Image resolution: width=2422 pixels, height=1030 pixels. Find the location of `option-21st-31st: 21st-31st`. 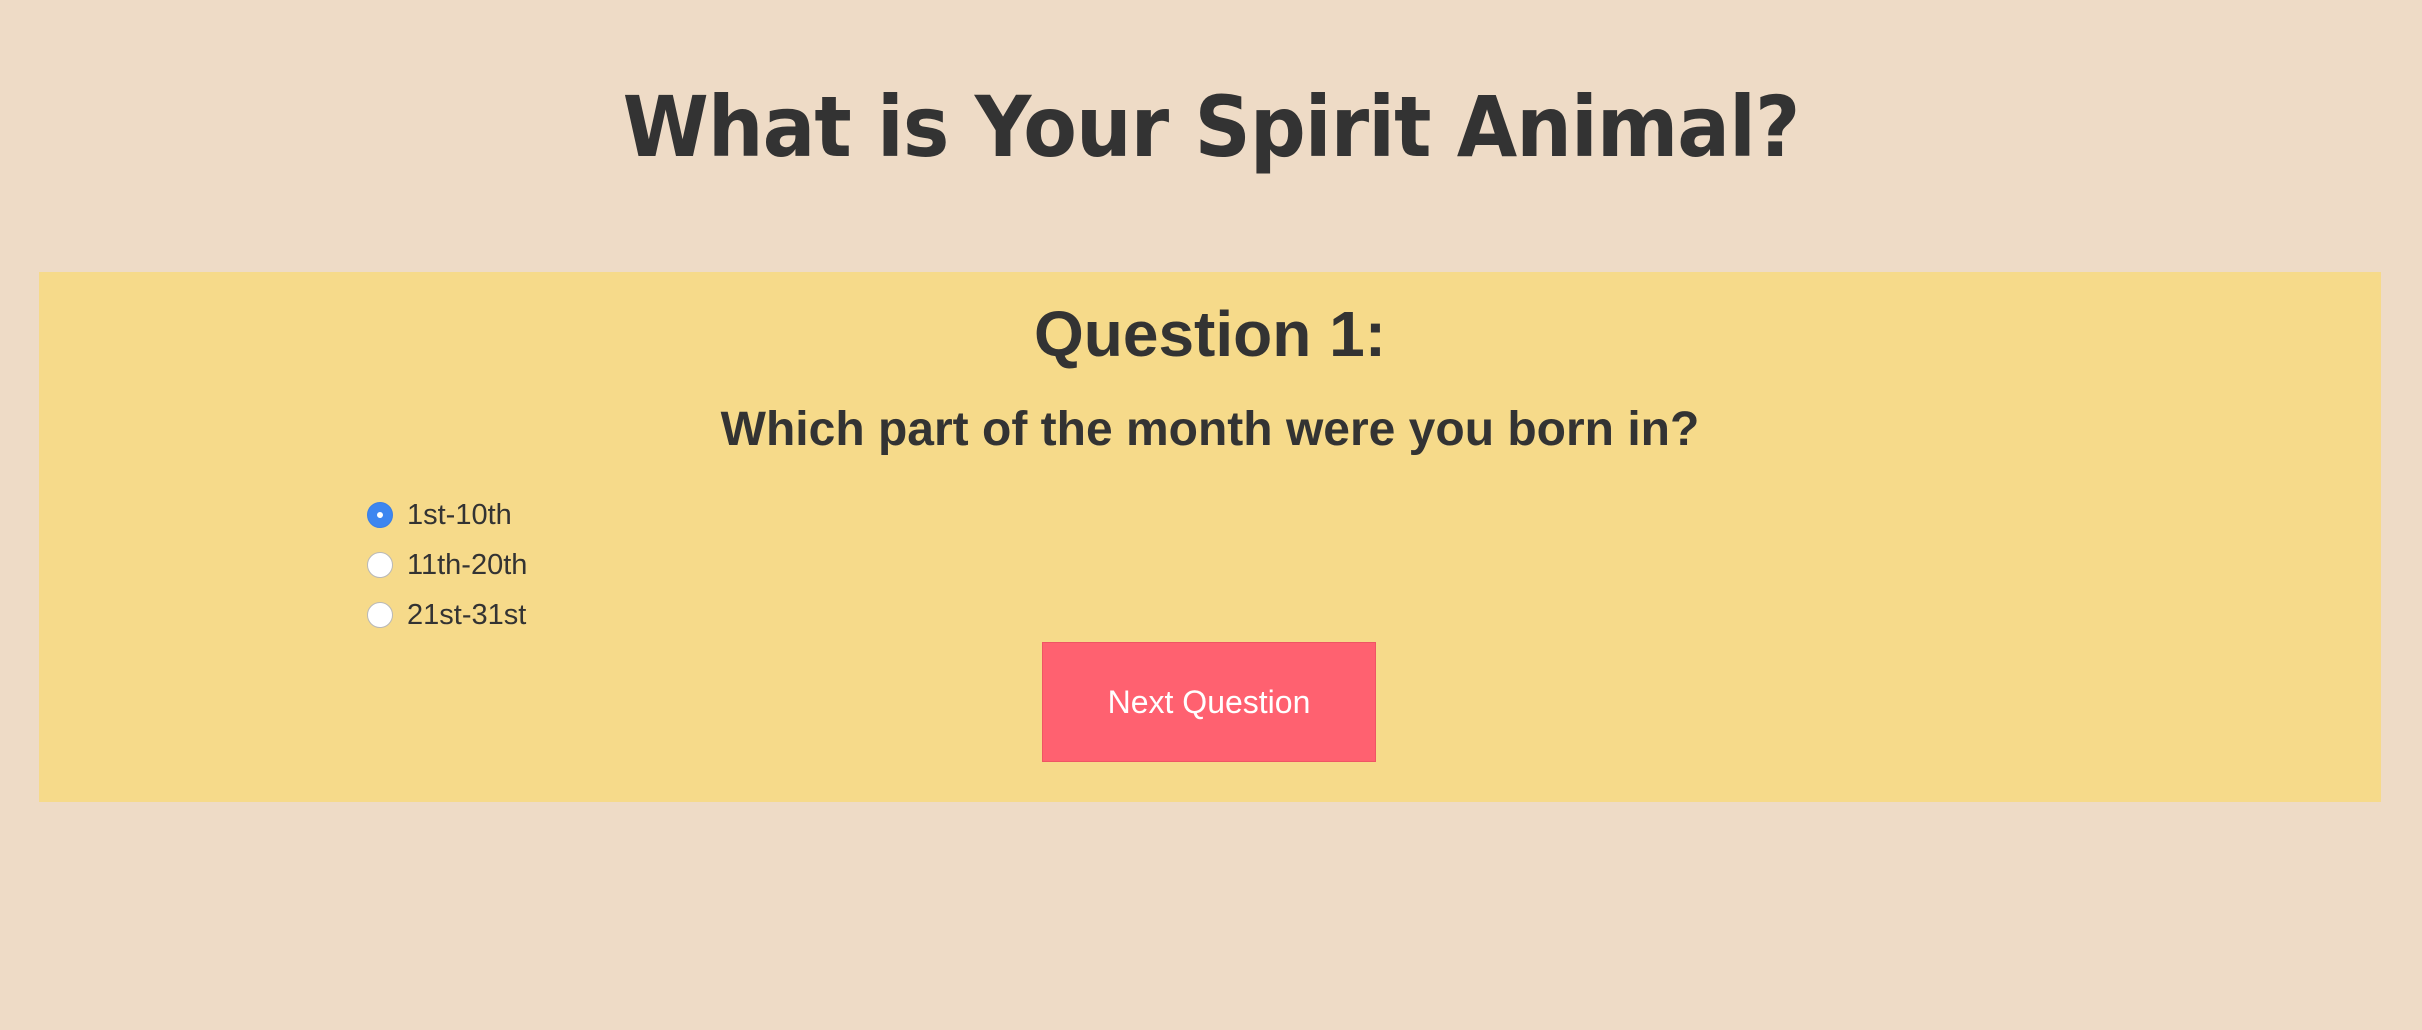

option-21st-31st: 21st-31st is located at coordinates (447, 615).